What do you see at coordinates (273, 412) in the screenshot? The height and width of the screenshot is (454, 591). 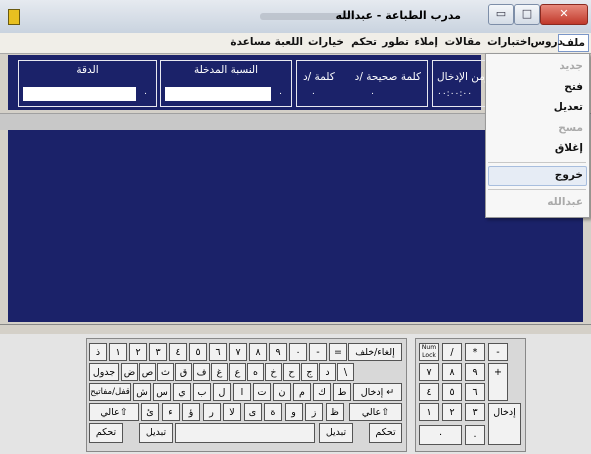 I see `key: ة` at bounding box center [273, 412].